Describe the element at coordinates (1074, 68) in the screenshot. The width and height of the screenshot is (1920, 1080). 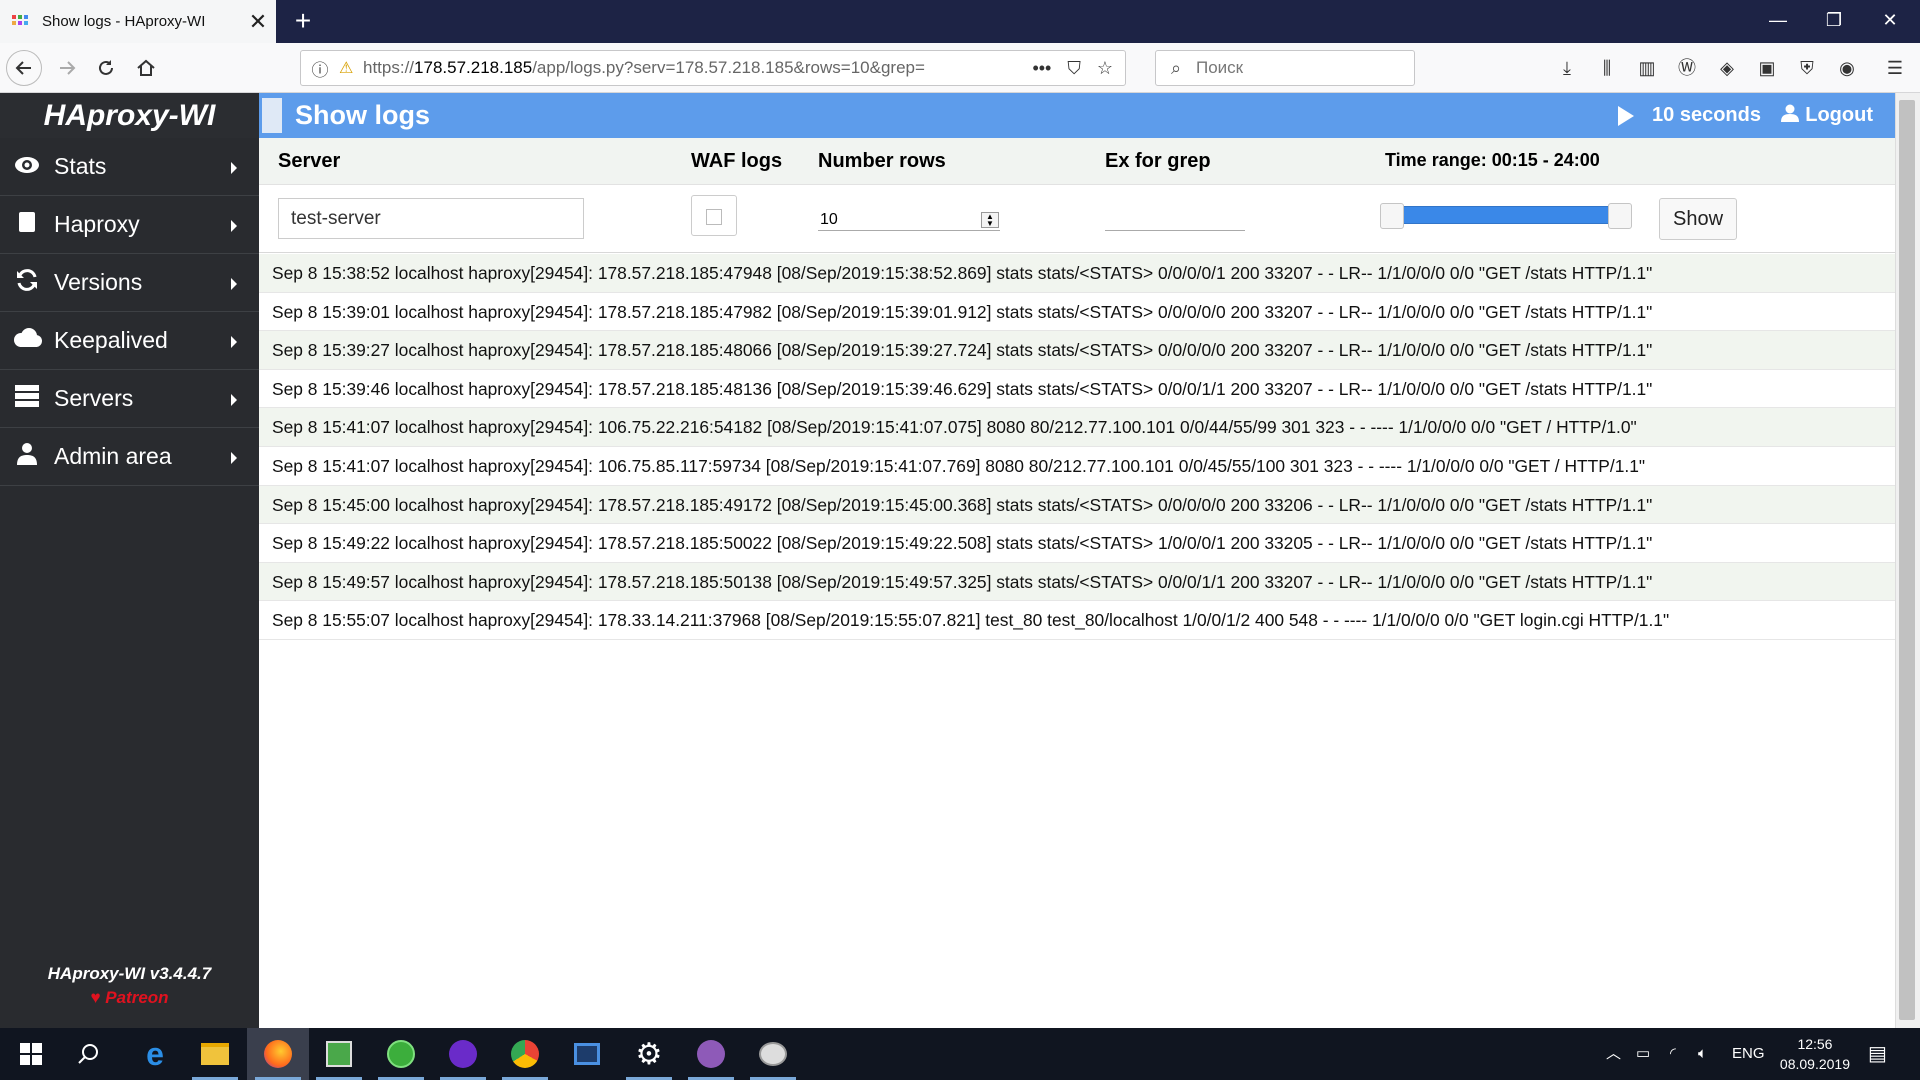
I see `pocket-icon: ⛉` at that location.